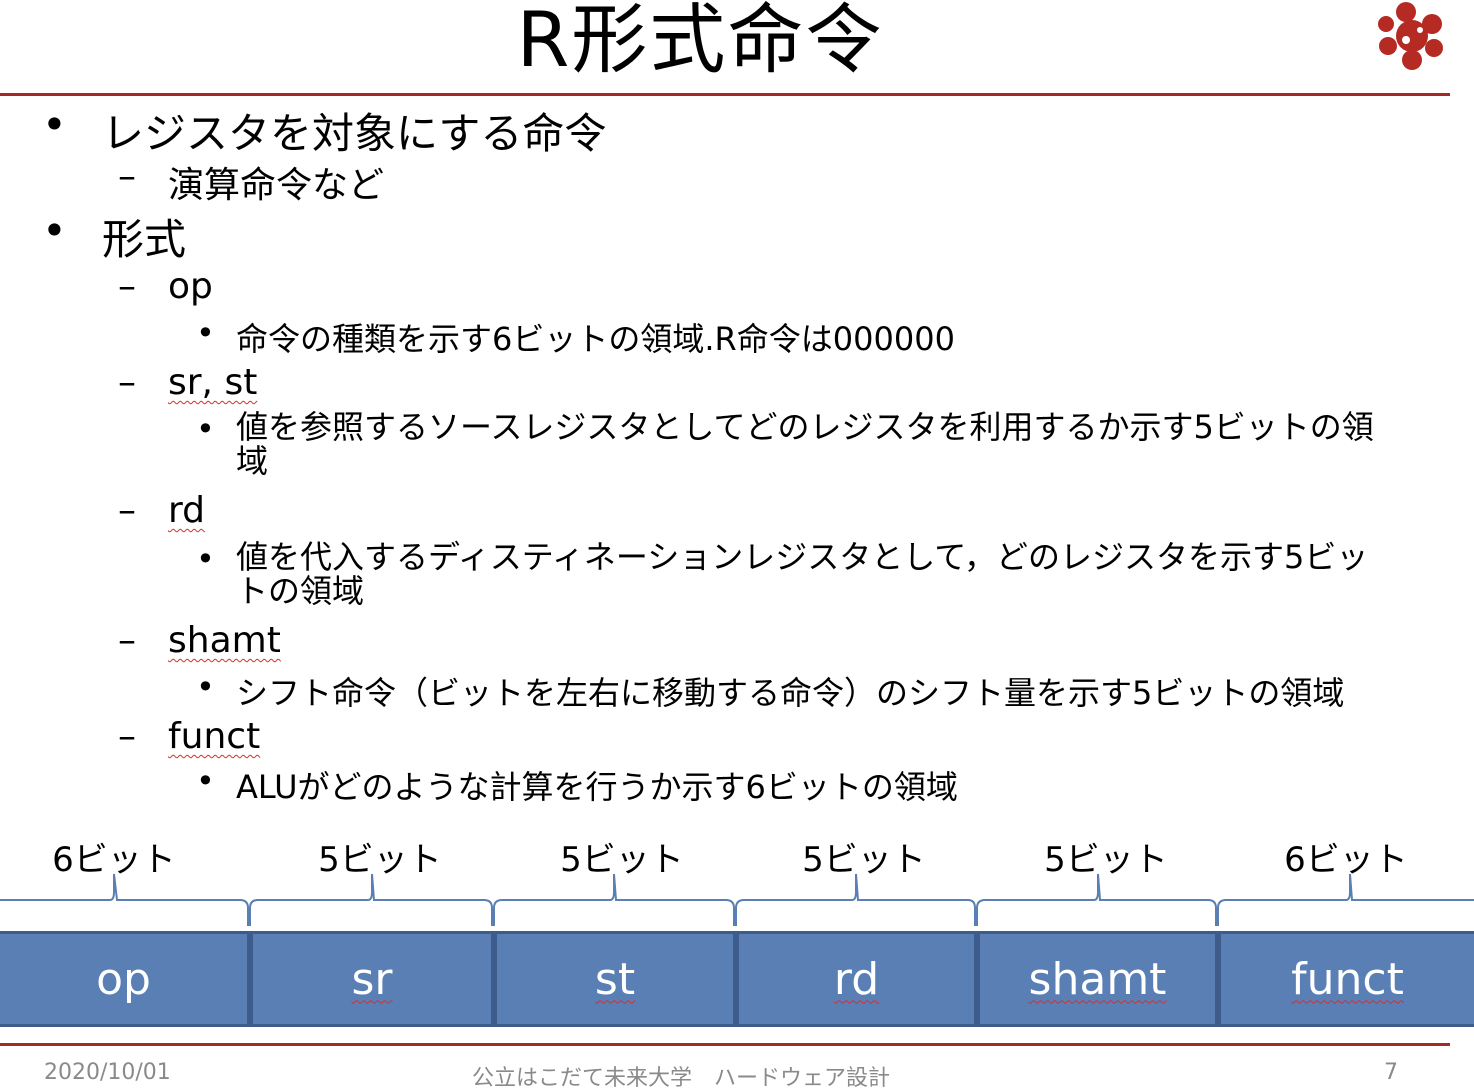 Image resolution: width=1474 pixels, height=1092 pixels. I want to click on field-op-desc: • 命令の種類を示す6ビットの領域.R命令は000000, so click(575, 336).